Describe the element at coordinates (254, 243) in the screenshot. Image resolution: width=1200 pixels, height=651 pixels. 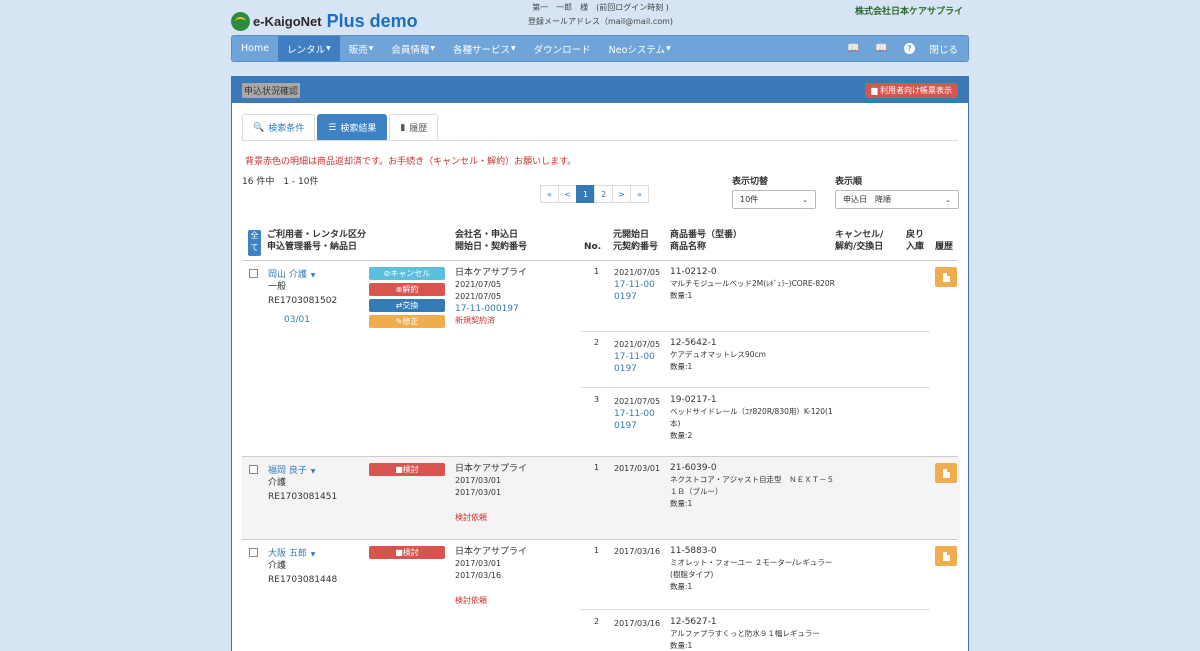
I see `select-all-button: 全て` at that location.